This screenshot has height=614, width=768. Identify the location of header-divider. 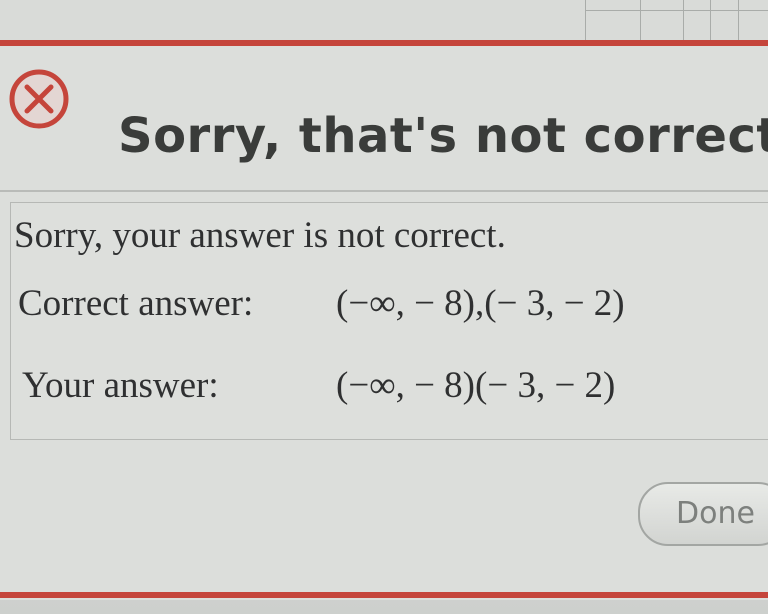
(384, 191).